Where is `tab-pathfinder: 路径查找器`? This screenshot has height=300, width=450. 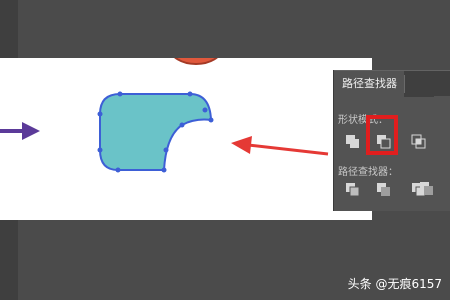 tab-pathfinder: 路径查找器 is located at coordinates (369, 84).